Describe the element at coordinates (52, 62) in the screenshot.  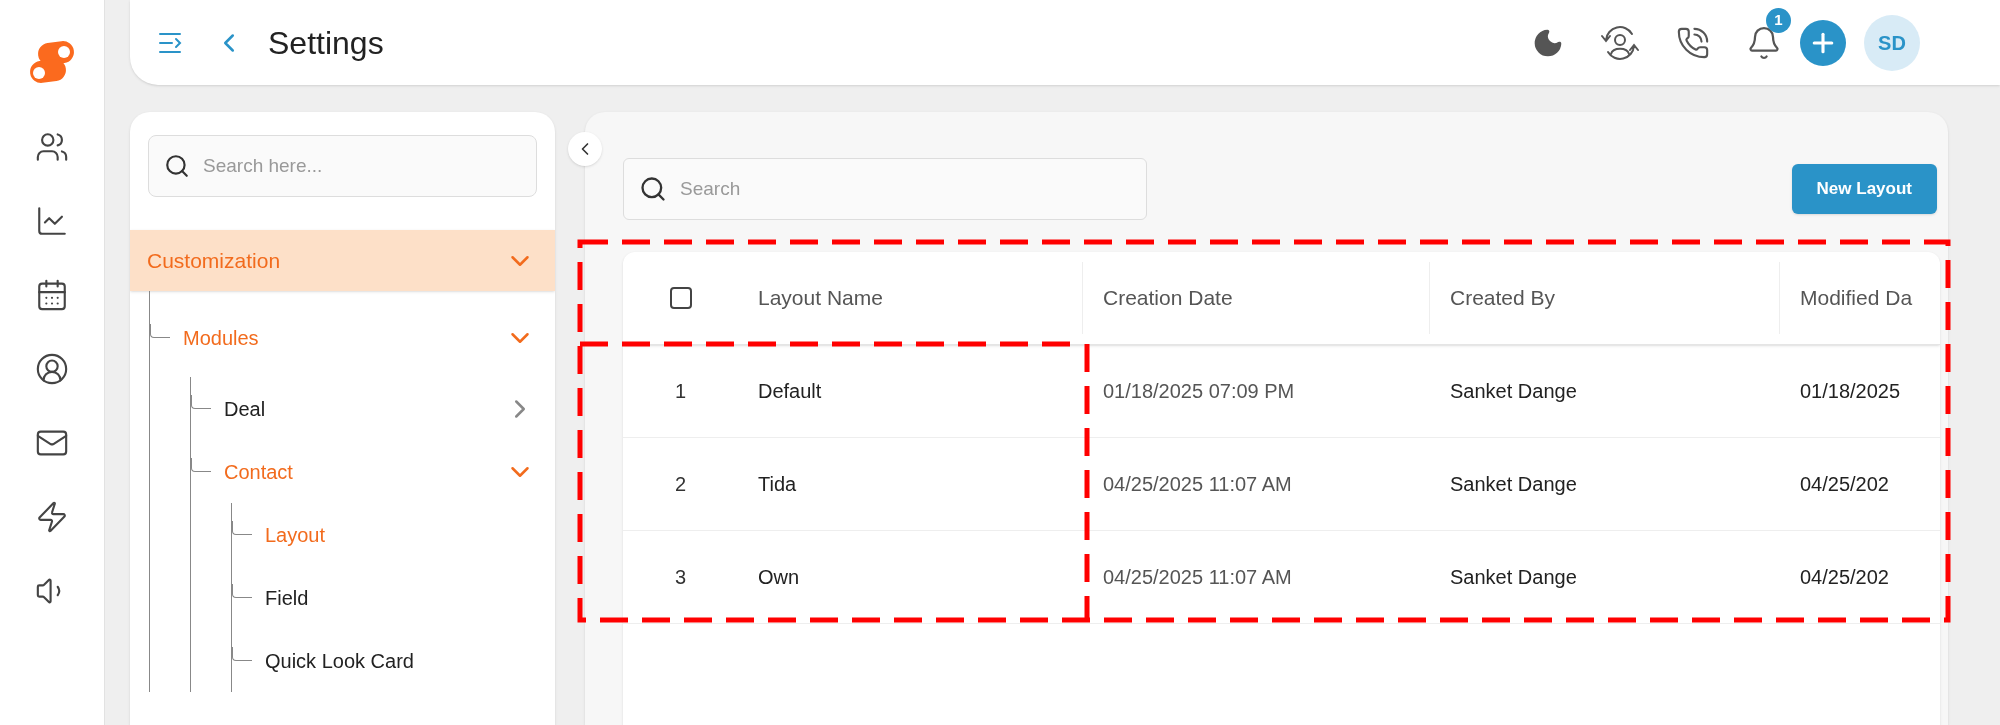
I see `logo-icon` at that location.